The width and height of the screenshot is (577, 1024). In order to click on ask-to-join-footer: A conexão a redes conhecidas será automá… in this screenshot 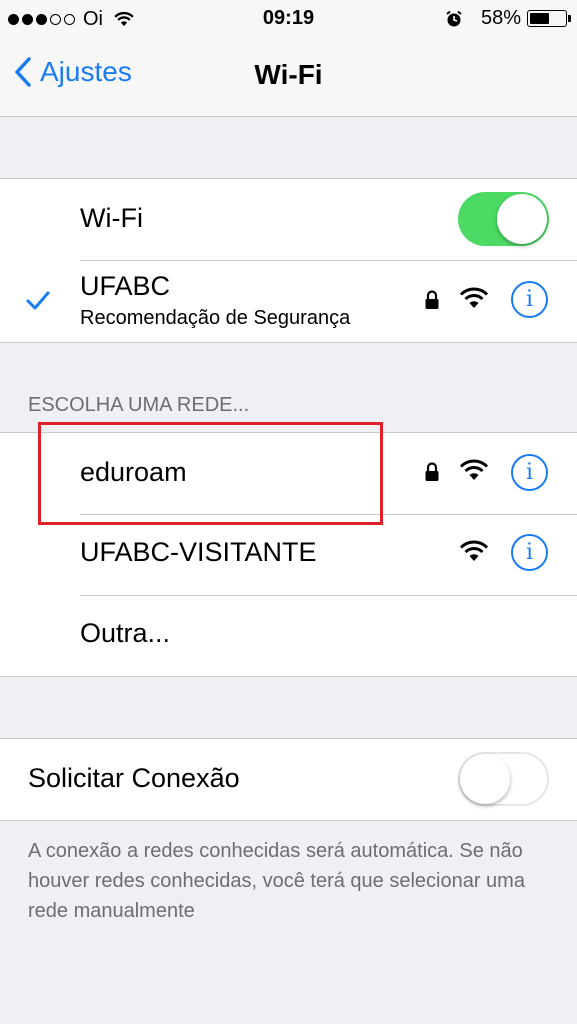, I will do `click(276, 881)`.